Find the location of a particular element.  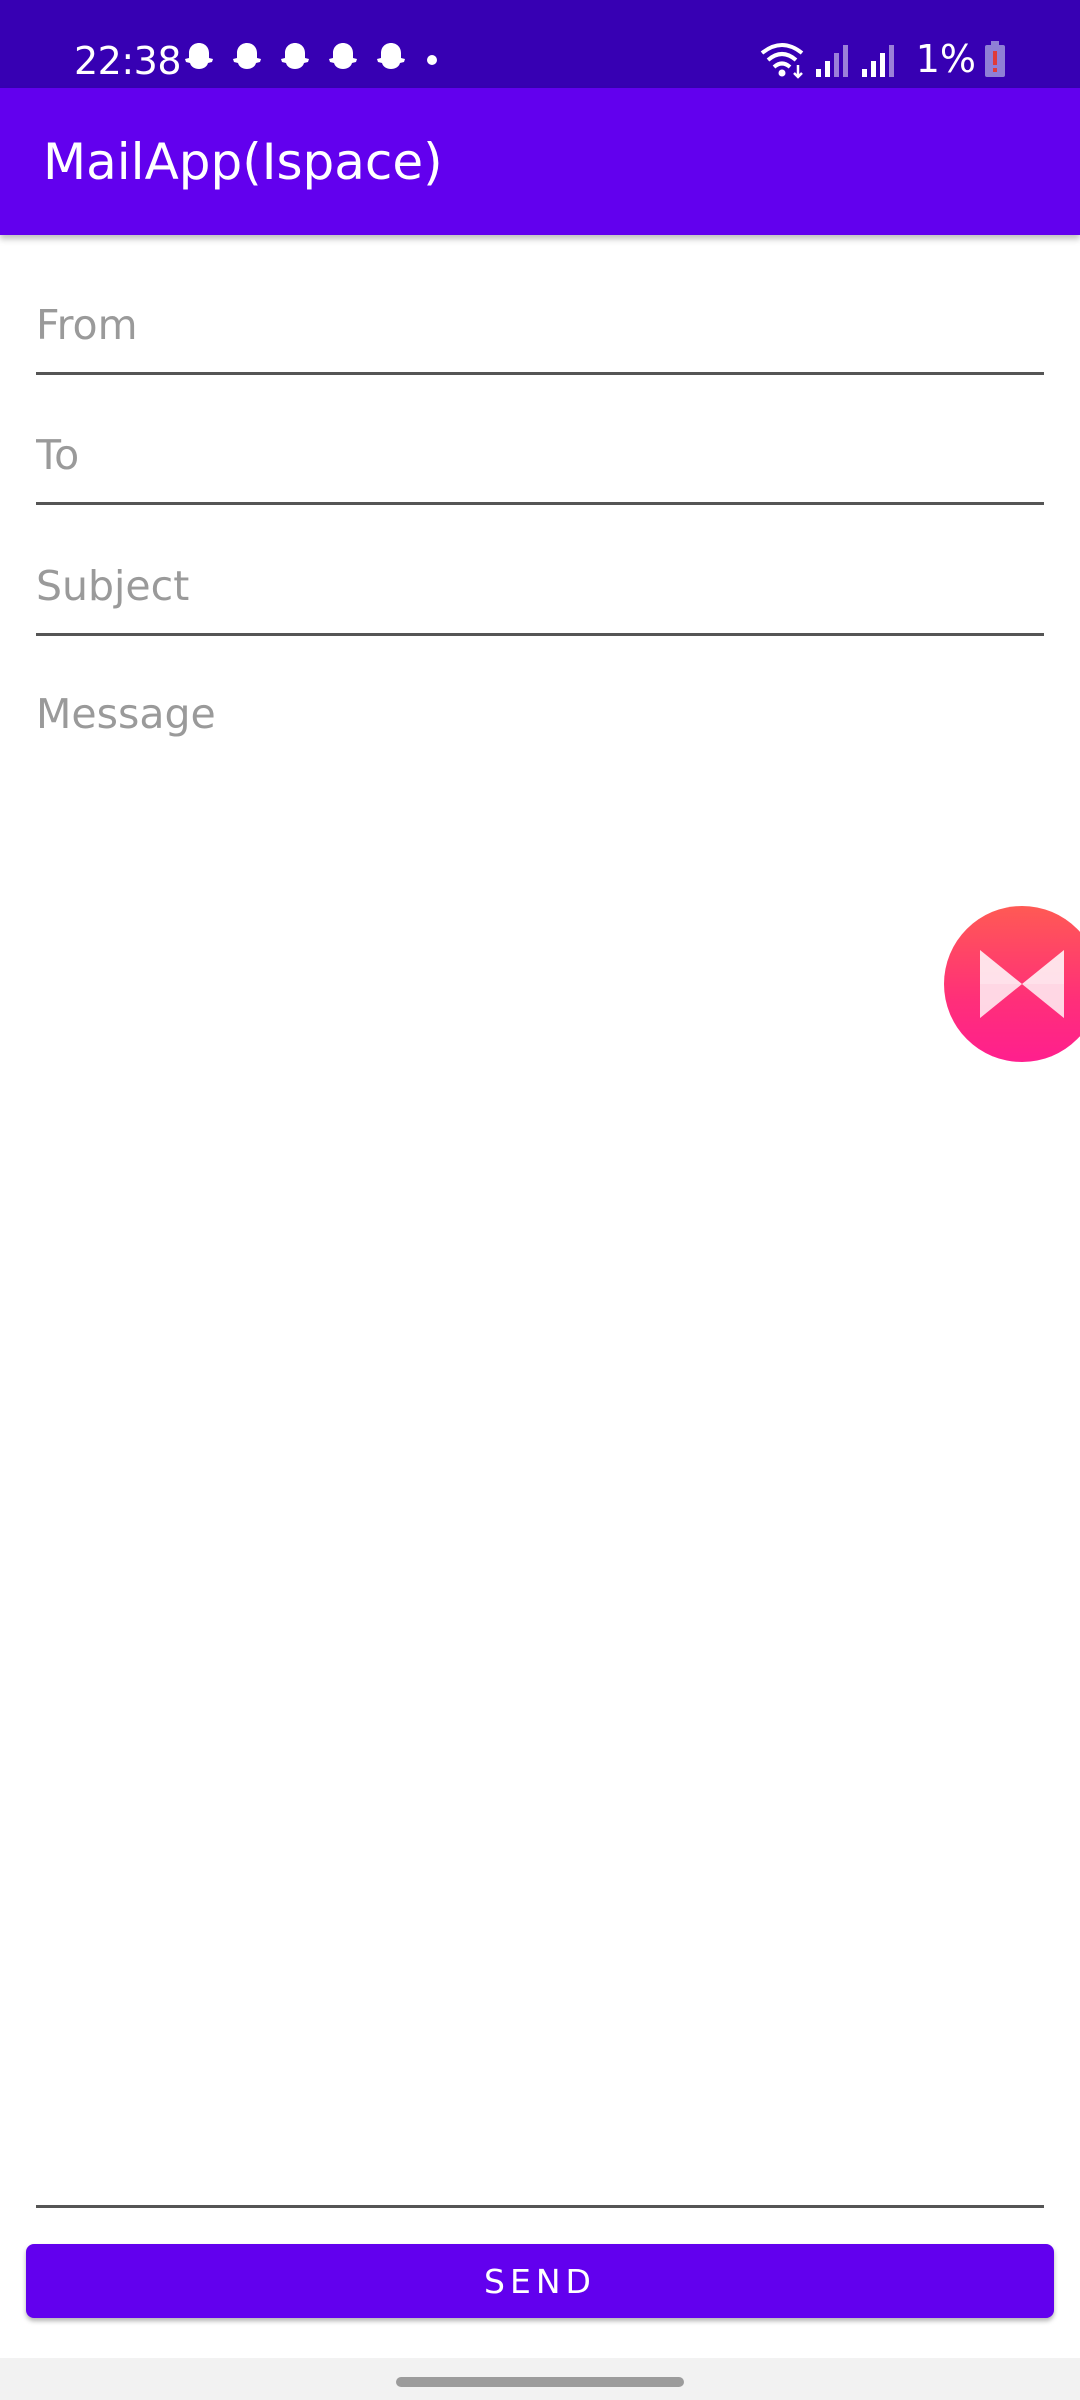

subject-input is located at coordinates (540, 587).